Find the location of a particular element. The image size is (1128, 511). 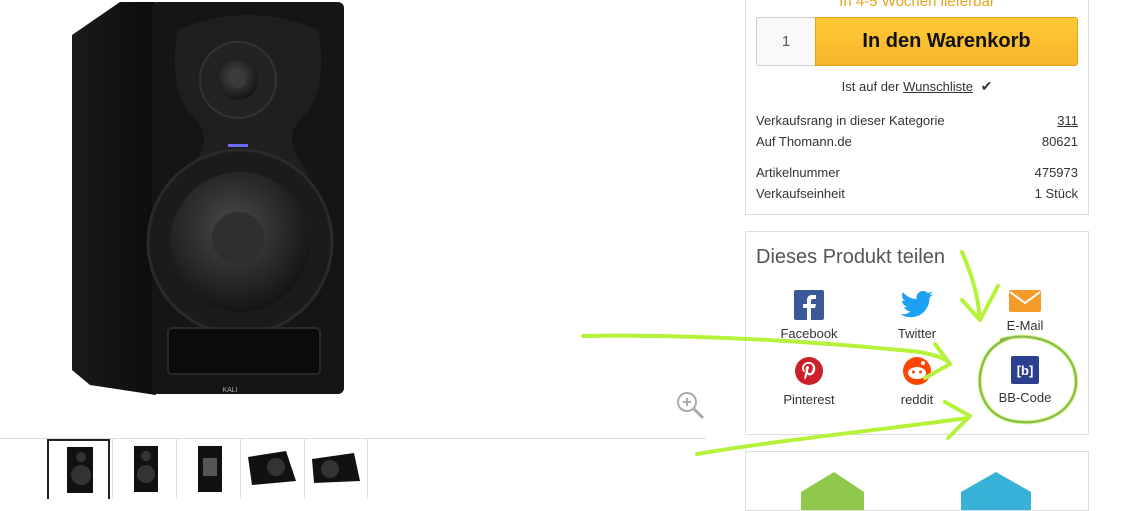

add-to-cart-button: In den Warenkorb is located at coordinates (946, 41).